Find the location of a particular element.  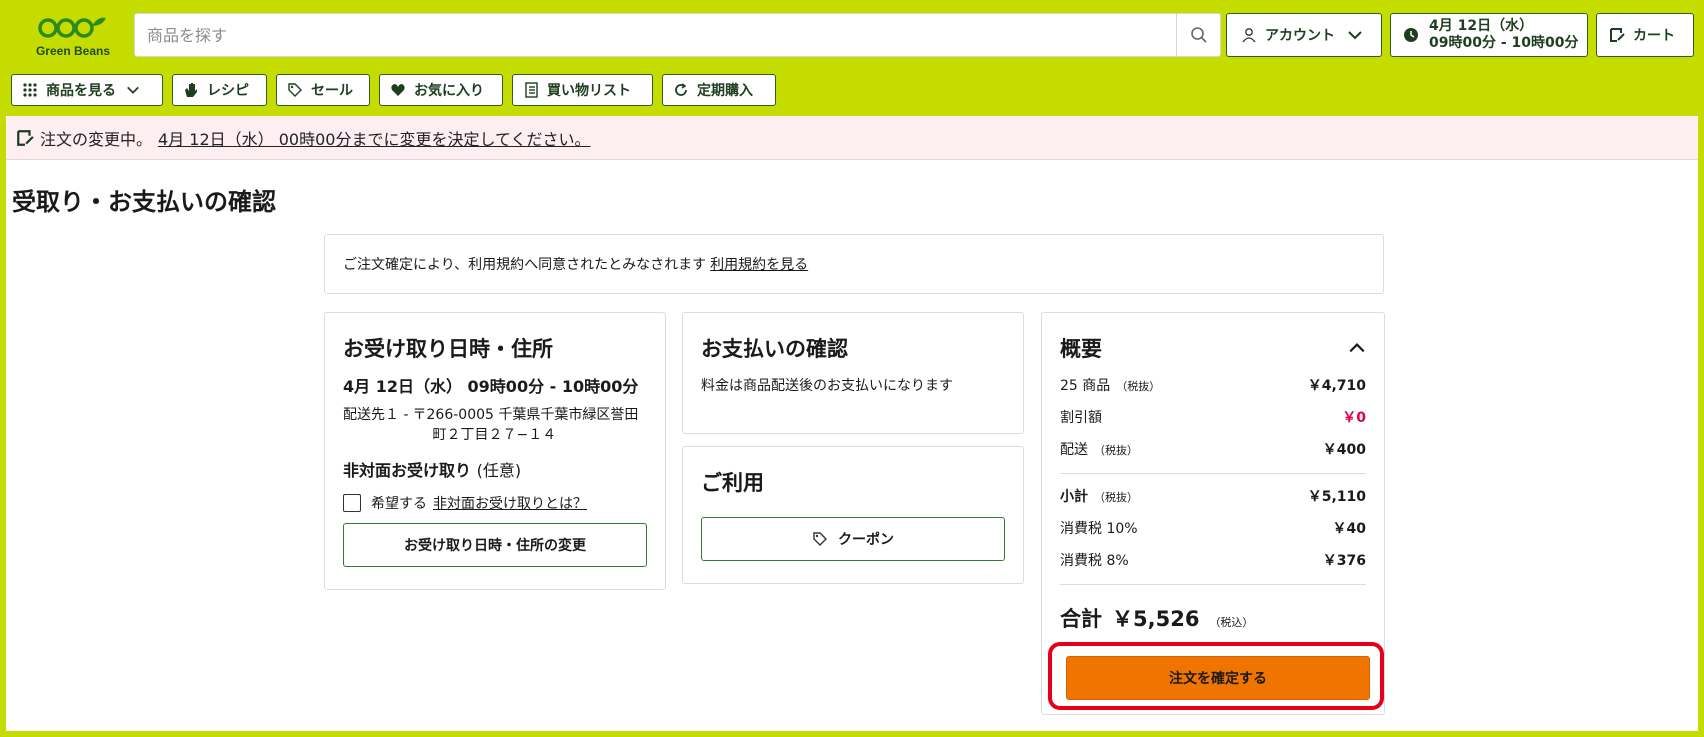

timeslot-button: 4月 12日（水） 09時00分 - 10時00分 is located at coordinates (1489, 35).